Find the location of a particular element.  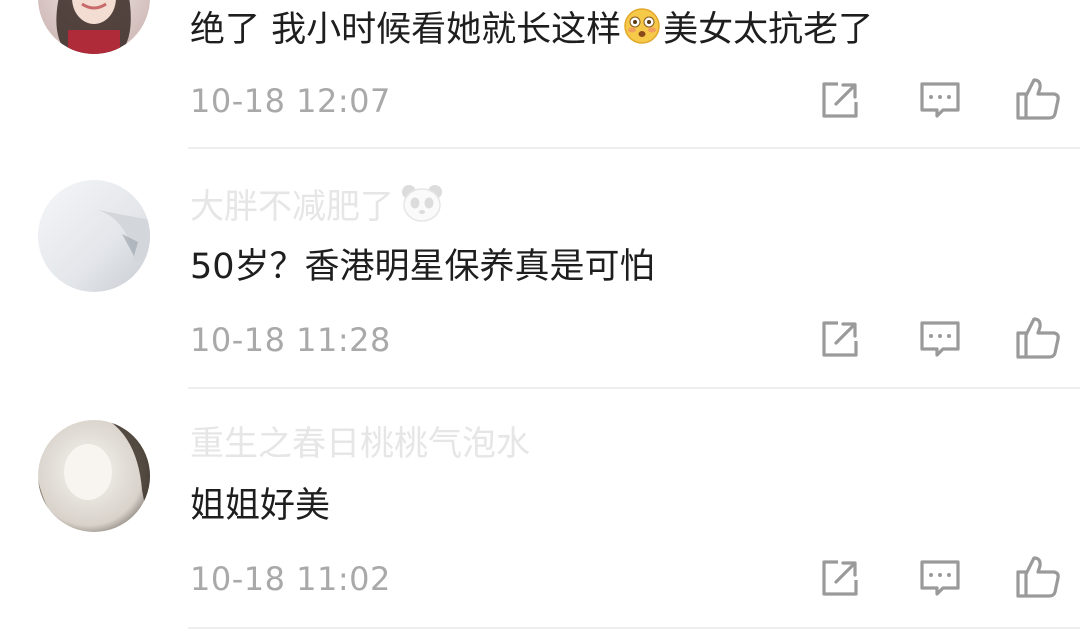

divider is located at coordinates (634, 628).